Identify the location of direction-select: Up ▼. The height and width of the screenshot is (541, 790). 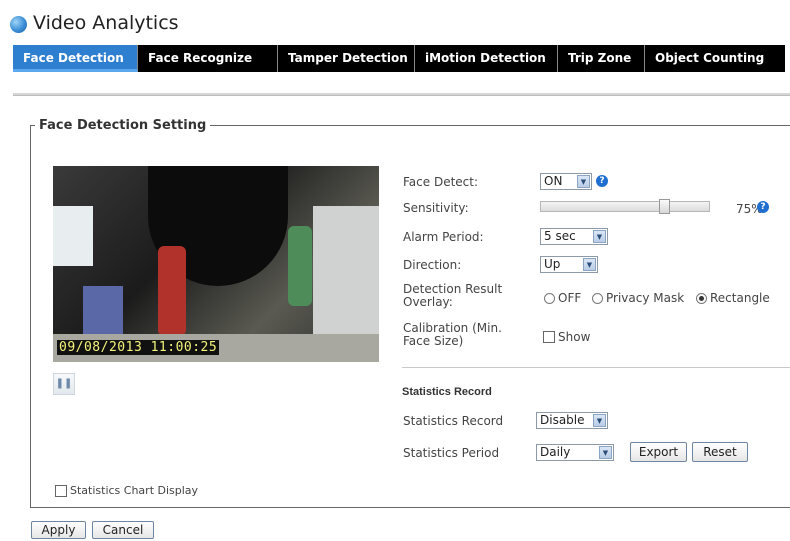
(569, 264).